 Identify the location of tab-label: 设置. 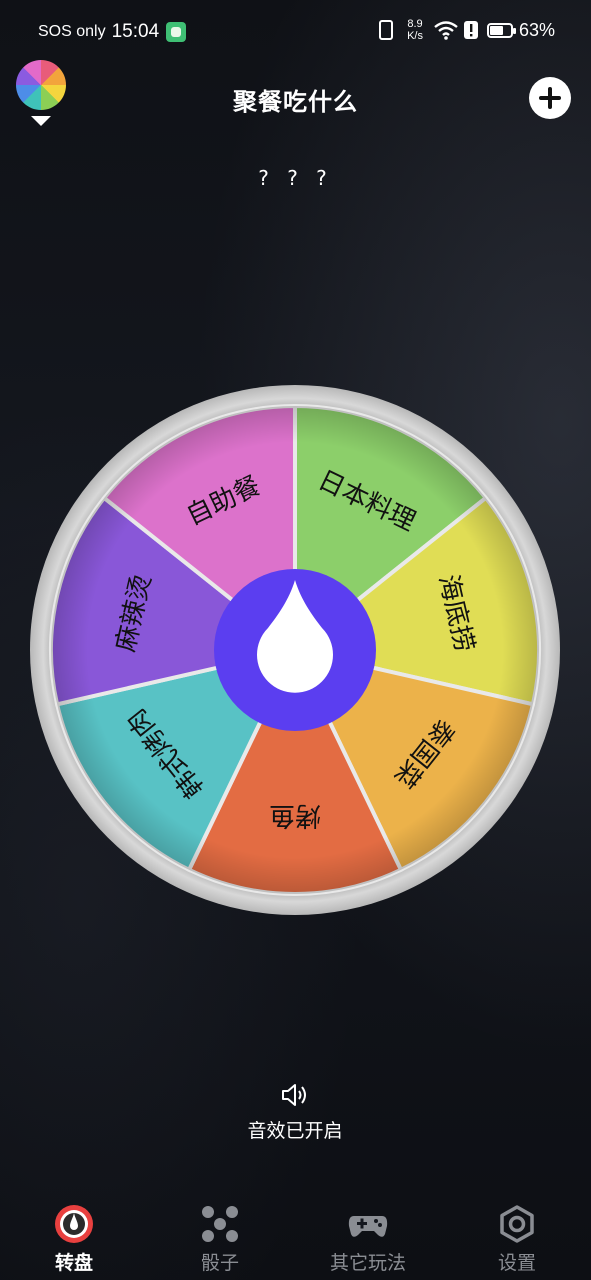
(516, 1263).